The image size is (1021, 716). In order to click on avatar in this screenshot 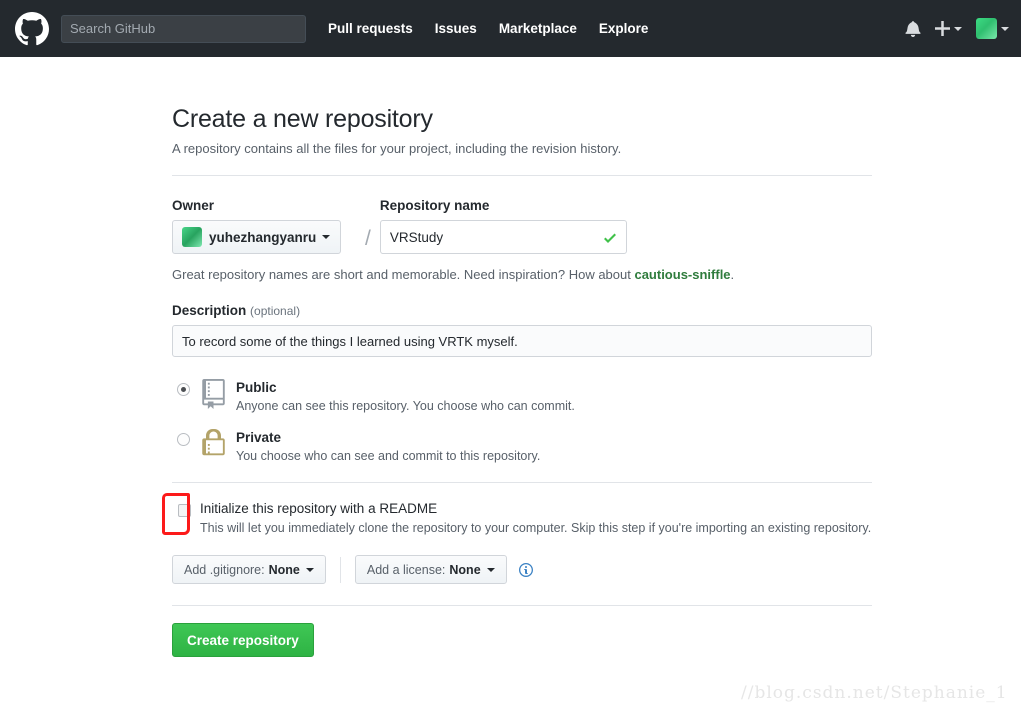, I will do `click(986, 28)`.